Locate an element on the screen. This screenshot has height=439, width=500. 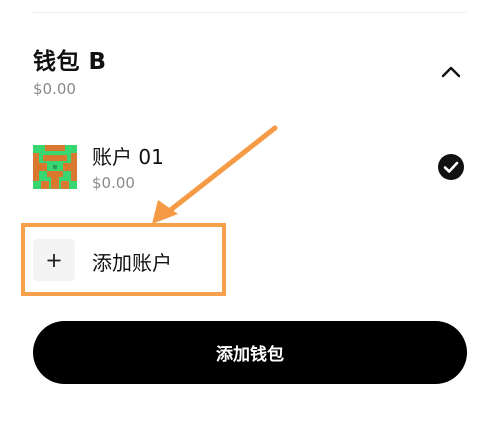
add-account-button: 添加账户 is located at coordinates (133, 261).